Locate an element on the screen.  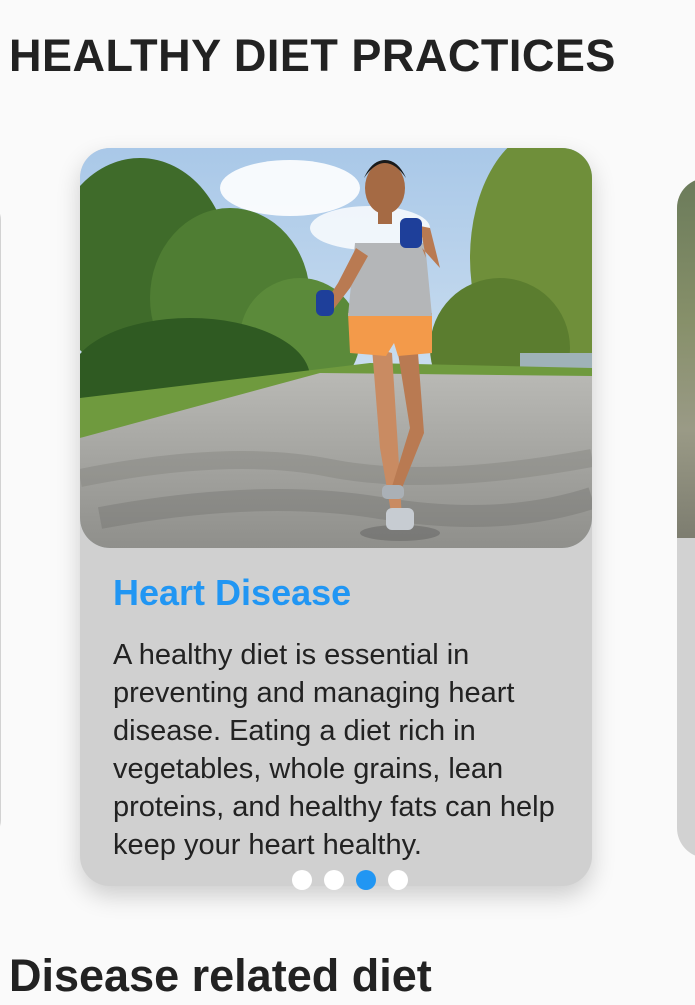
card-title: Heart Disease is located at coordinates (232, 592).